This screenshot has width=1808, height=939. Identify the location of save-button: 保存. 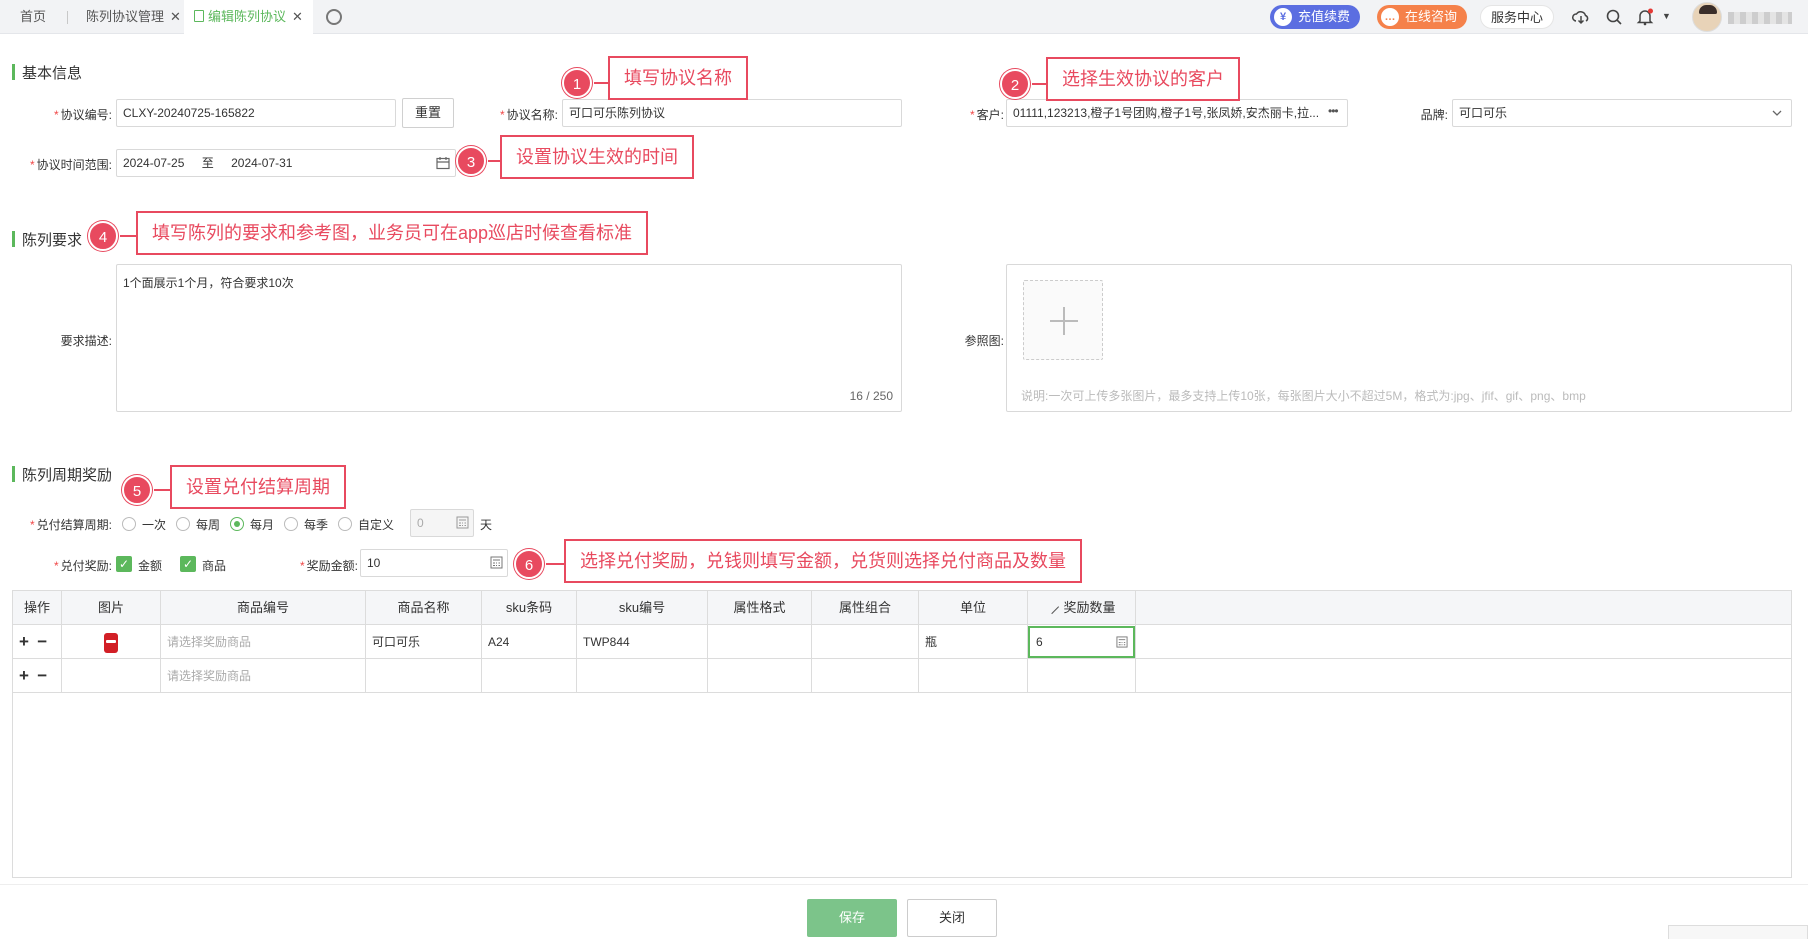
(852, 918).